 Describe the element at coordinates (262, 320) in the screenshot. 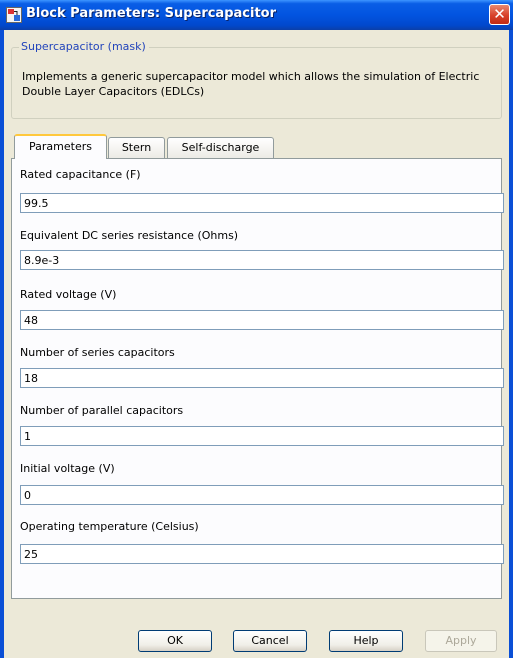

I see `rated-voltage-input: 48` at that location.